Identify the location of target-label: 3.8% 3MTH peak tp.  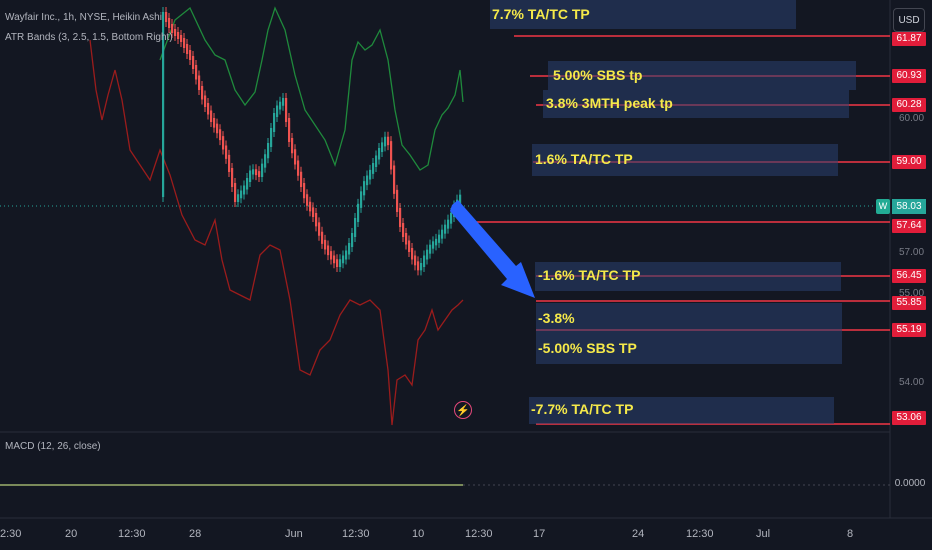
(609, 103).